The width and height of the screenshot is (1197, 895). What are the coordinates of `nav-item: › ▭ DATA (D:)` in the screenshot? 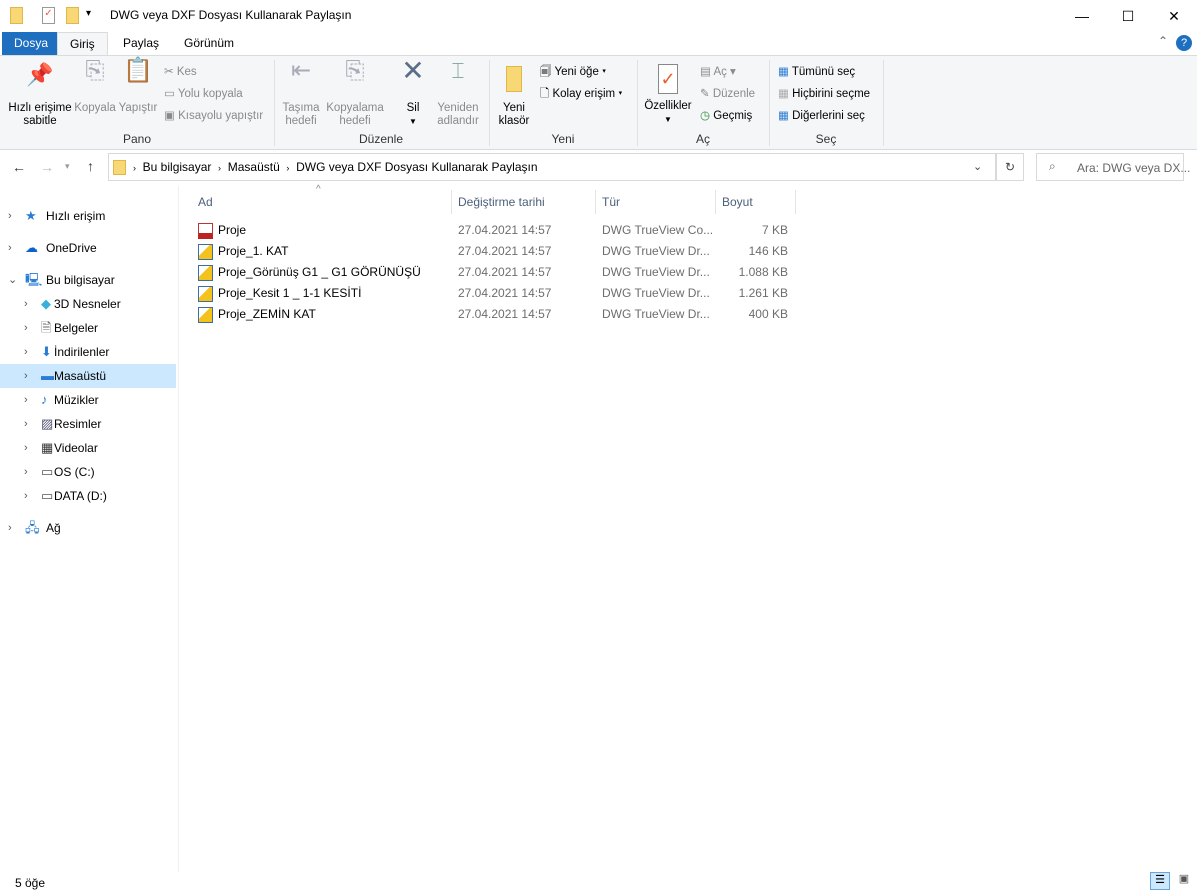 It's located at (88, 496).